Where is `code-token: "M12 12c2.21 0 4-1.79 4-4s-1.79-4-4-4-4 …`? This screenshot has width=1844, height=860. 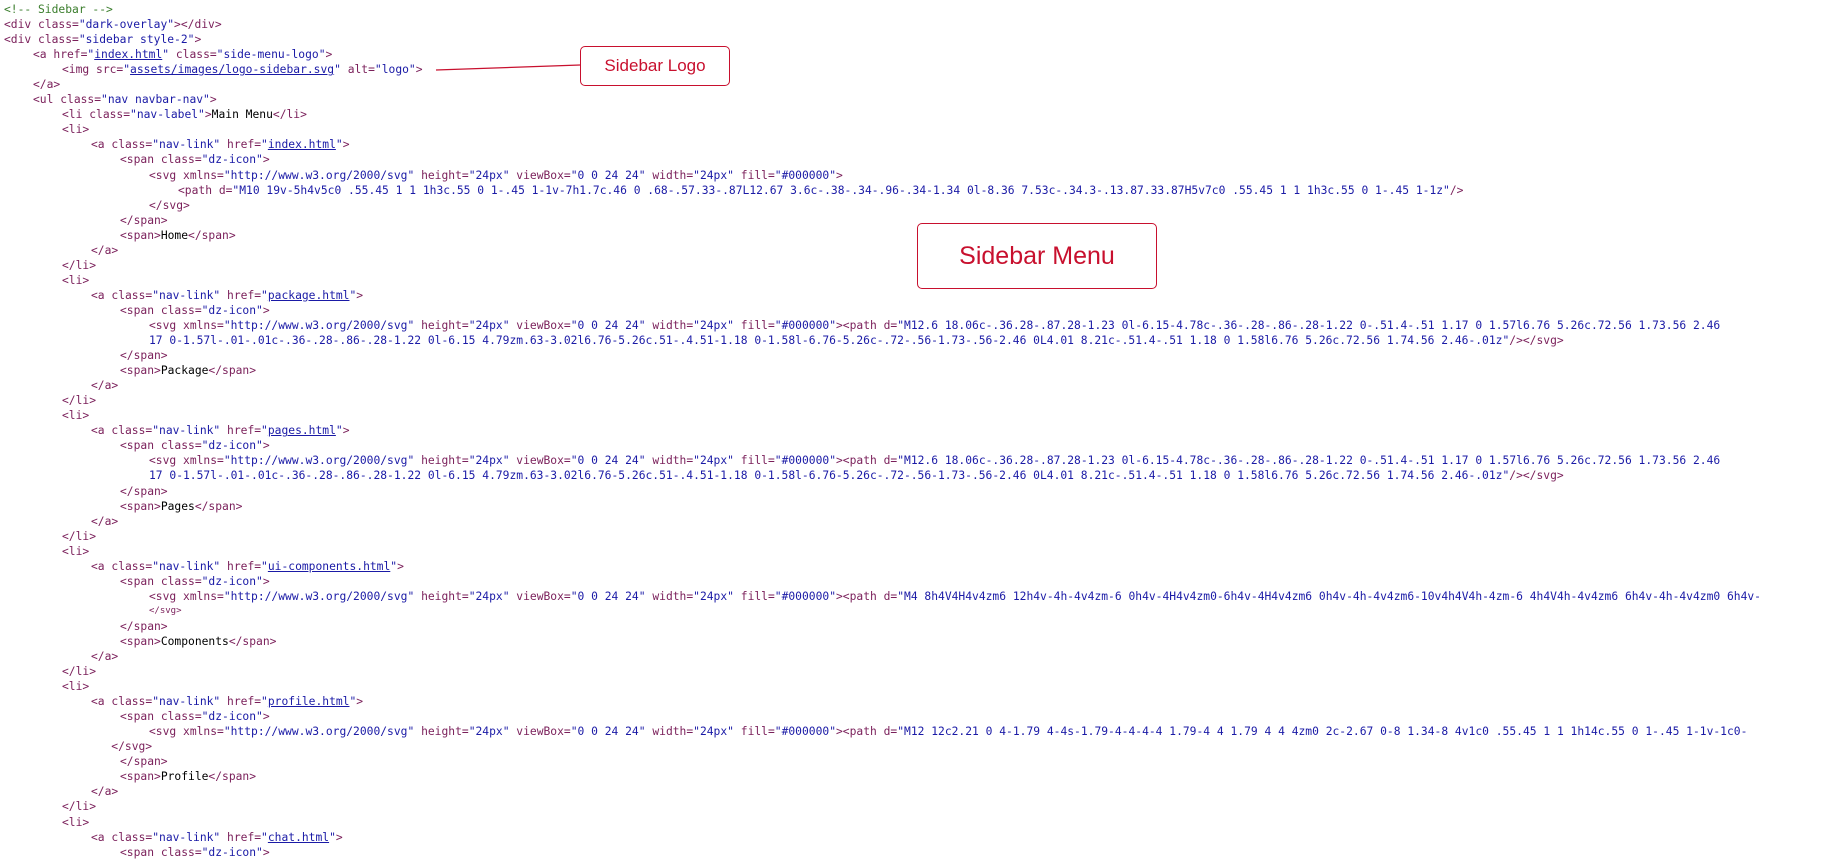 code-token: "M12 12c2.21 0 4-1.79 4-4s-1.79-4-4-4-4 … is located at coordinates (1322, 732).